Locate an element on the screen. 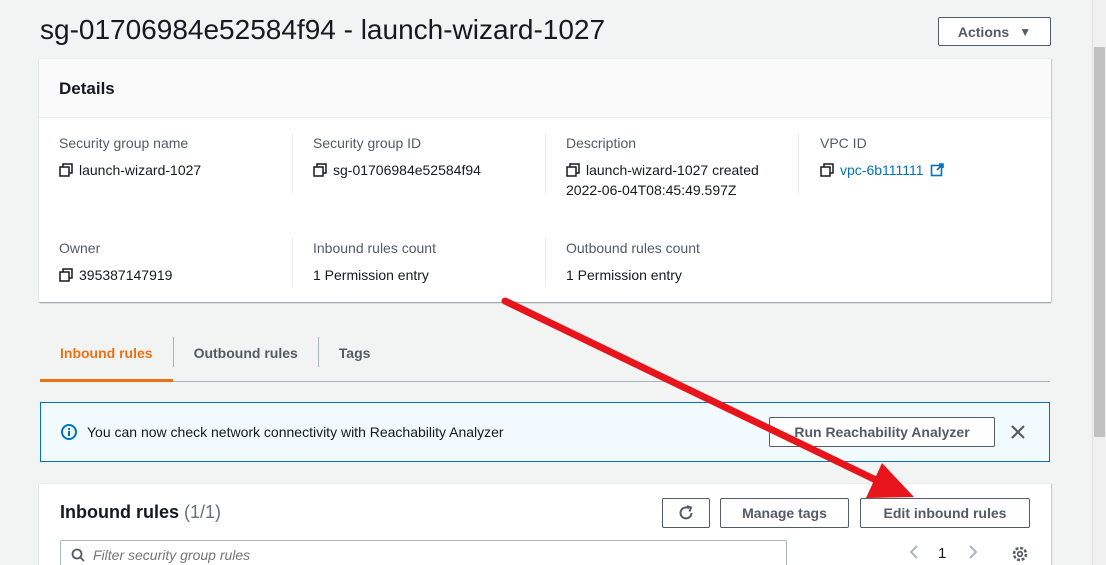 The width and height of the screenshot is (1106, 565). refresh-button is located at coordinates (686, 513).